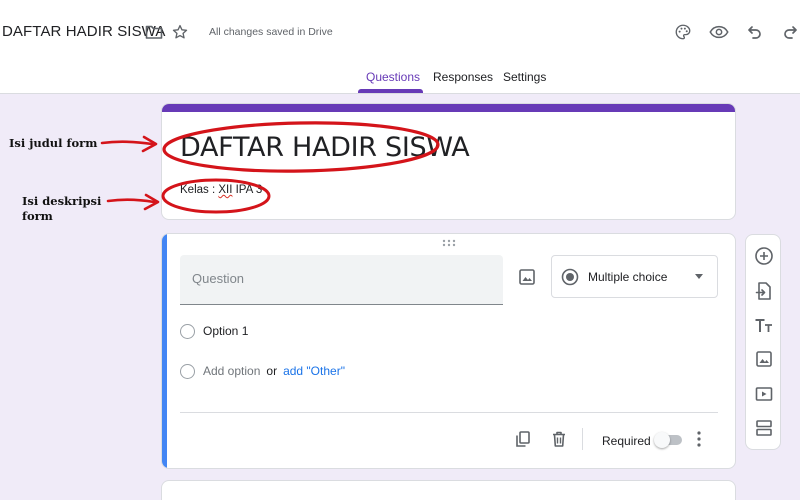 Image resolution: width=800 pixels, height=500 pixels. What do you see at coordinates (699, 276) in the screenshot?
I see `chevron-down-icon` at bounding box center [699, 276].